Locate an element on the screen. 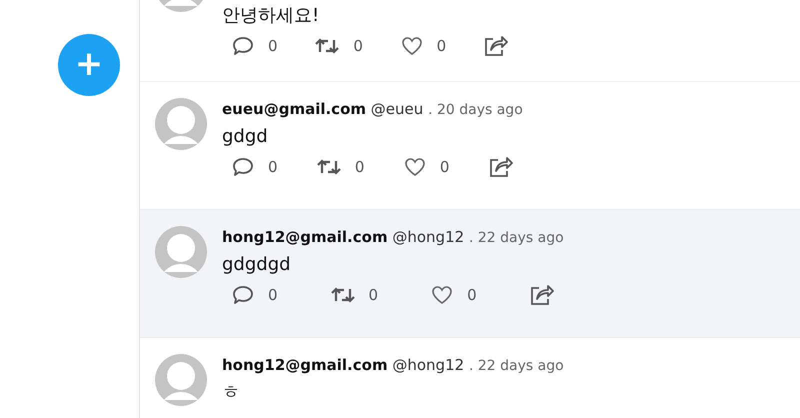  post-text: gdgdgd is located at coordinates (257, 265).